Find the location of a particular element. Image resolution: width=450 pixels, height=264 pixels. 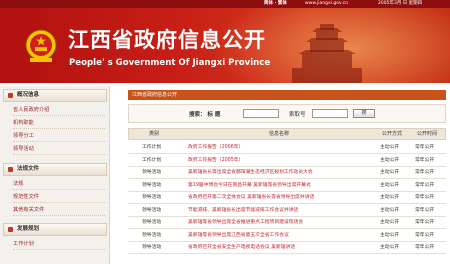

table-row: 领导活动 省政府召开第二次全体会议 吴新雄省长等省领导出席并讲话 主动公开 常年公开 is located at coordinates (287, 198).